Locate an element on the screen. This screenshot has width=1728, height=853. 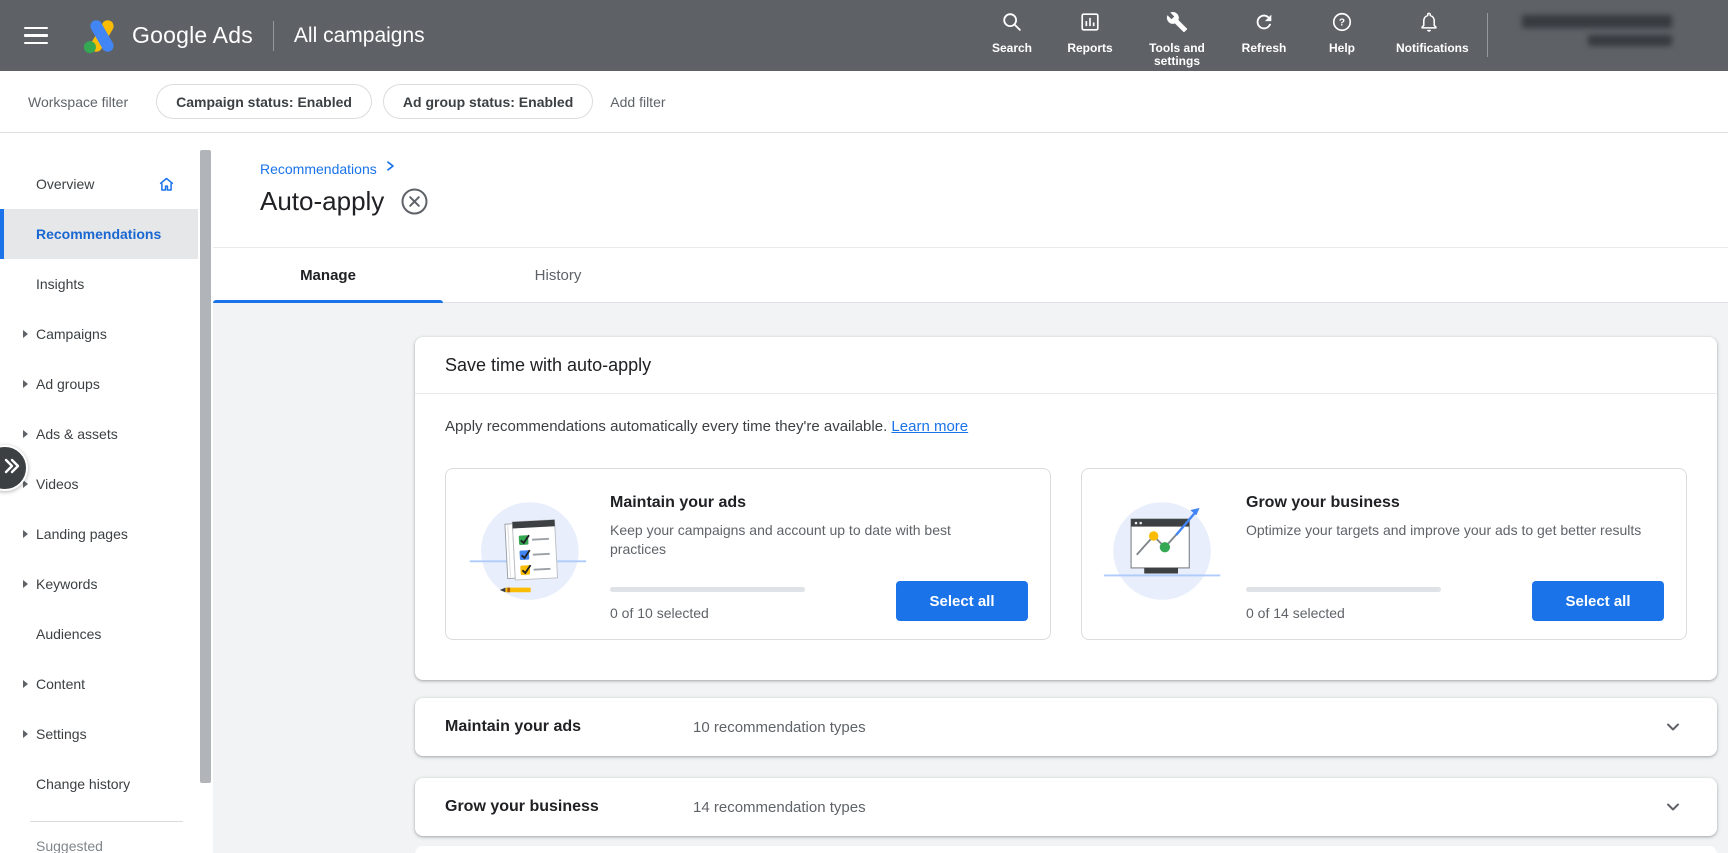
sidebar-item-landing-pages: Landing pages is located at coordinates (99, 534).